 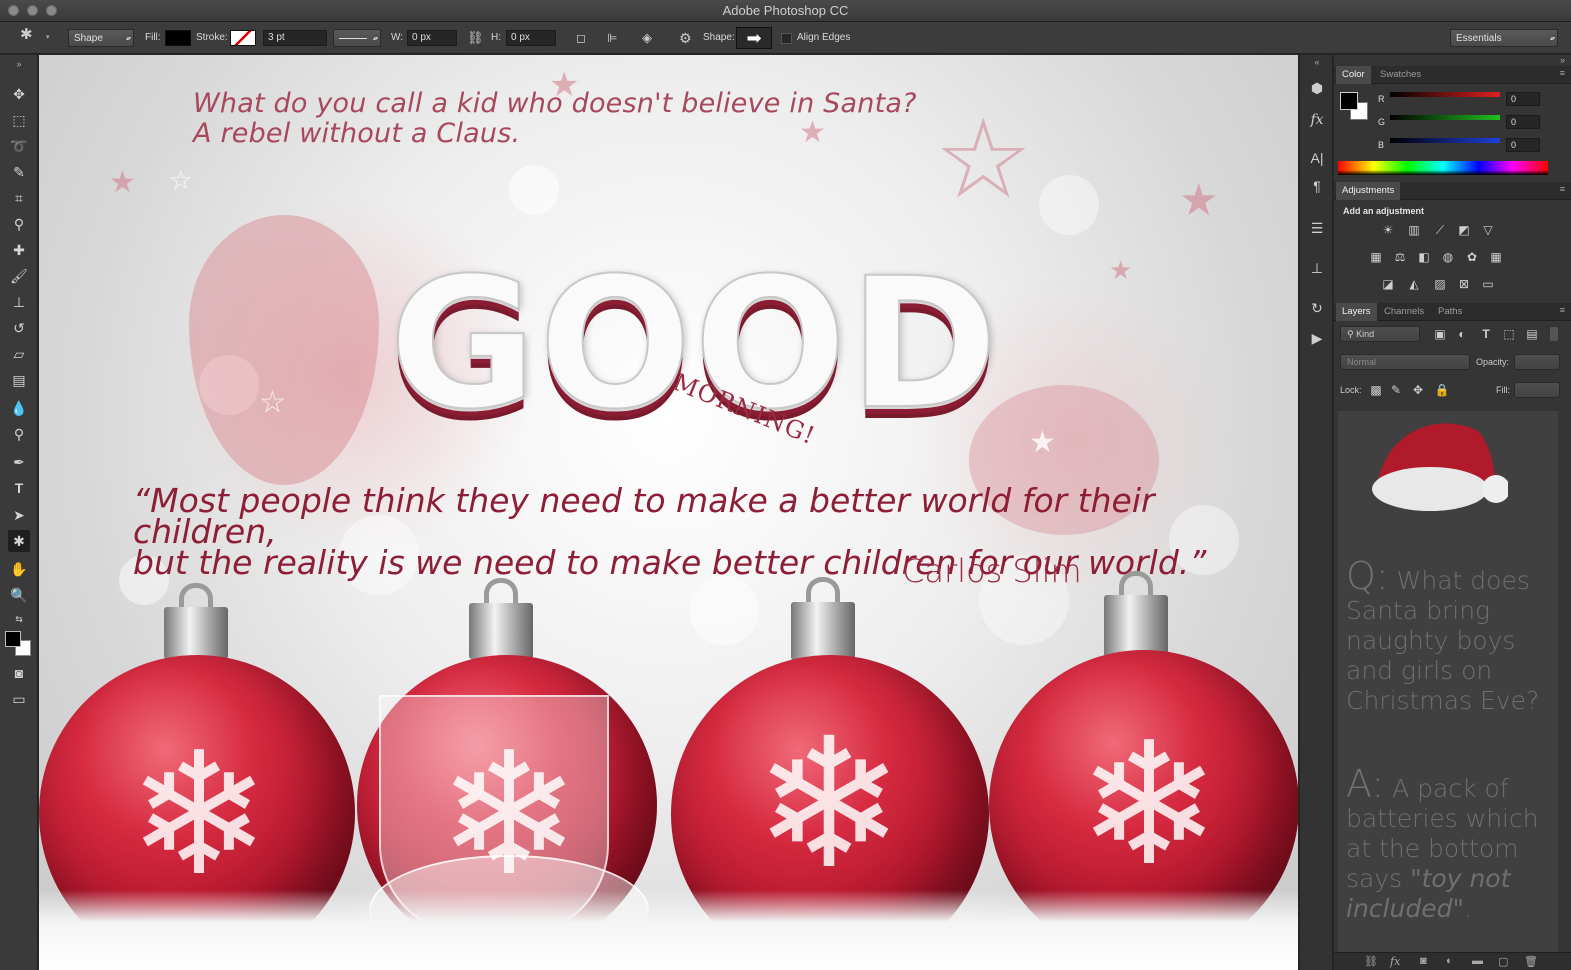 What do you see at coordinates (1554, 334) in the screenshot?
I see `filter-toggle-switch` at bounding box center [1554, 334].